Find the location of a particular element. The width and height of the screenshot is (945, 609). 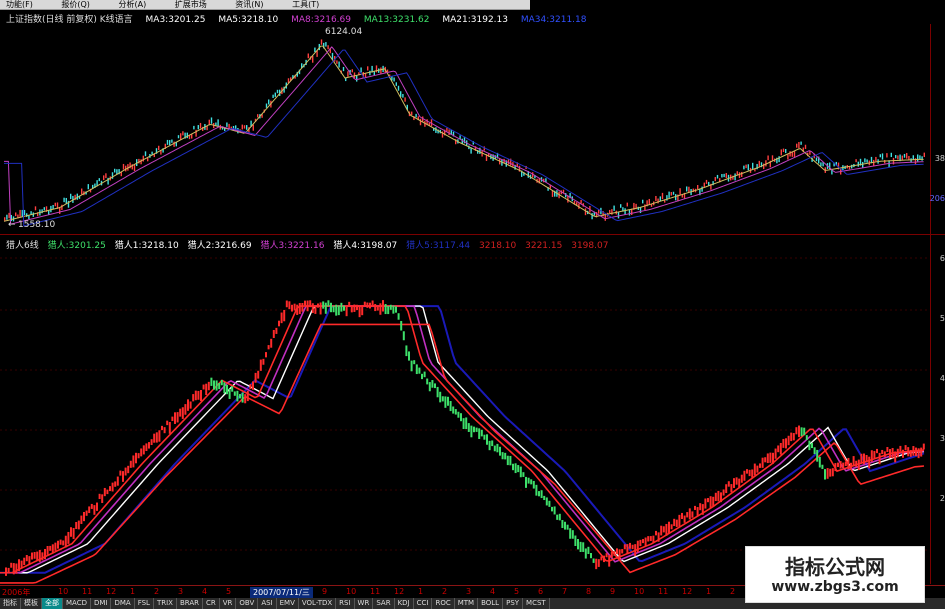

tab-kdj: KDJ is located at coordinates (404, 603).